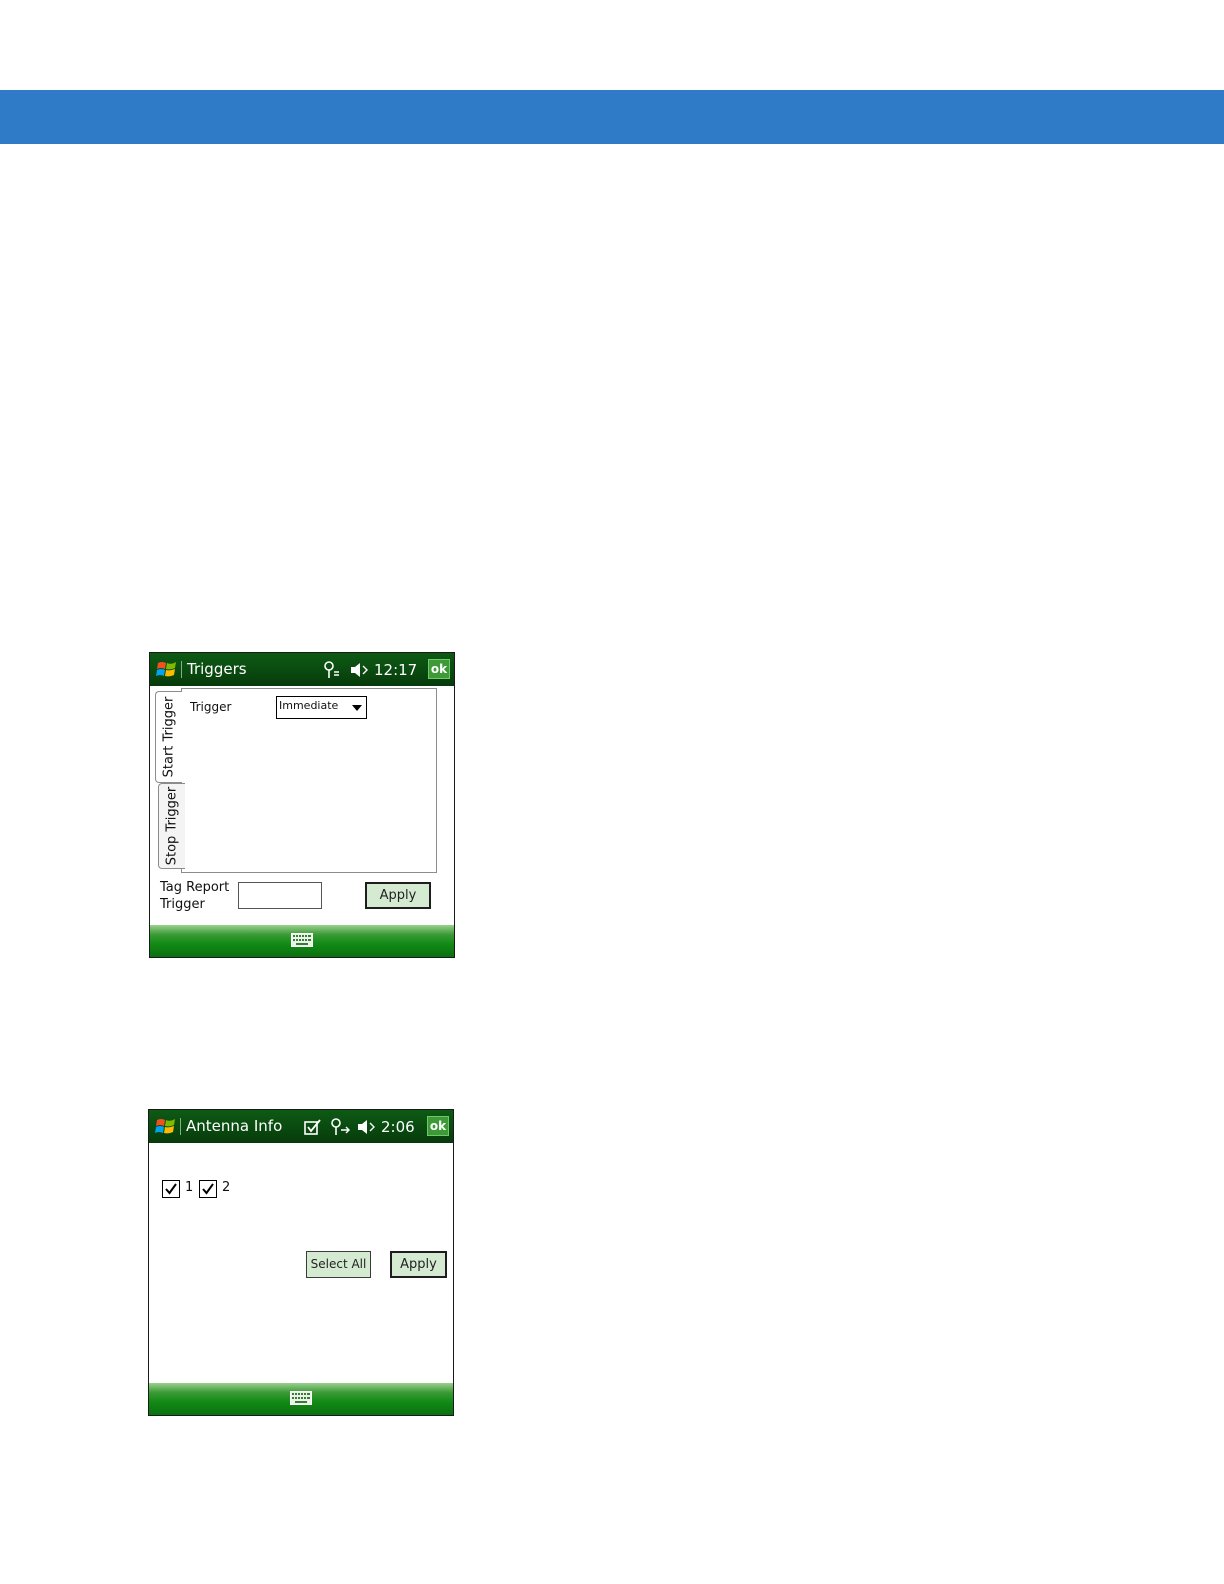  Describe the element at coordinates (396, 670) in the screenshot. I see `clock: 12:17` at that location.